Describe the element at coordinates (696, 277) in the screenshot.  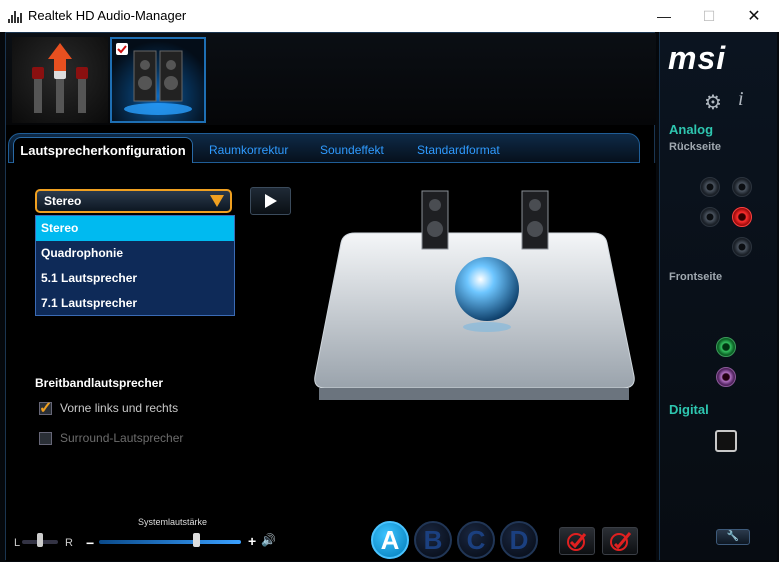
I see `front-label: Frontseite` at that location.